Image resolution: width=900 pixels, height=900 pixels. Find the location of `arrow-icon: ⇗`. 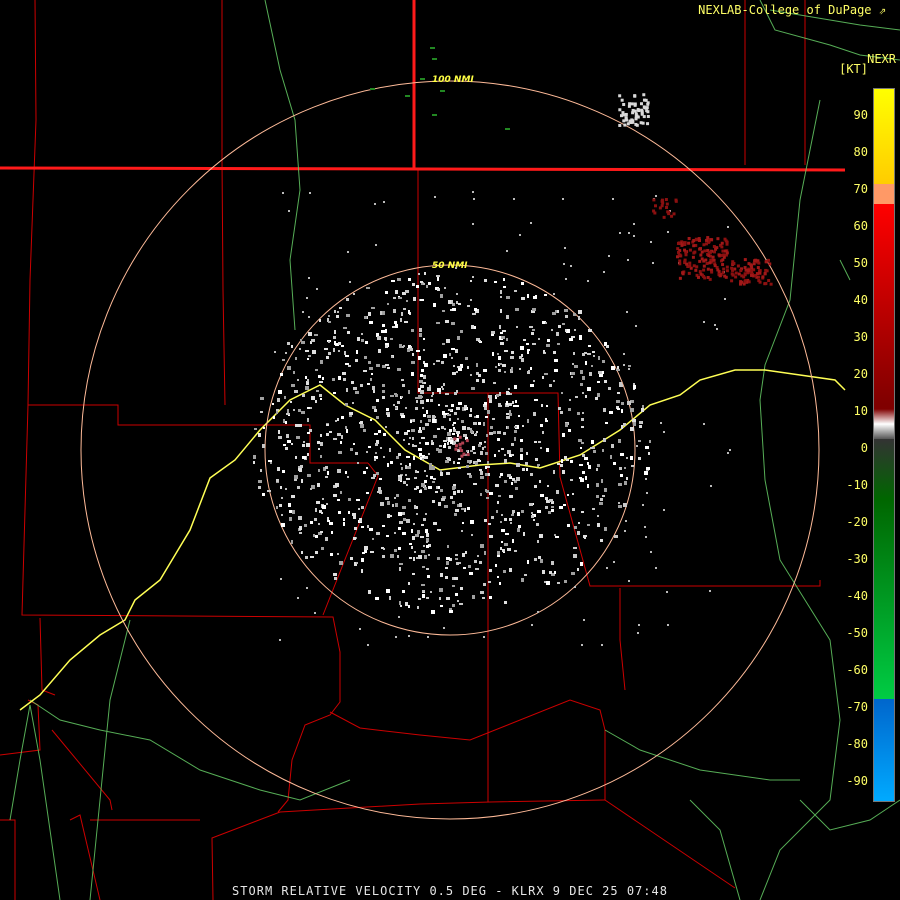

arrow-icon: ⇗ is located at coordinates (882, 10).